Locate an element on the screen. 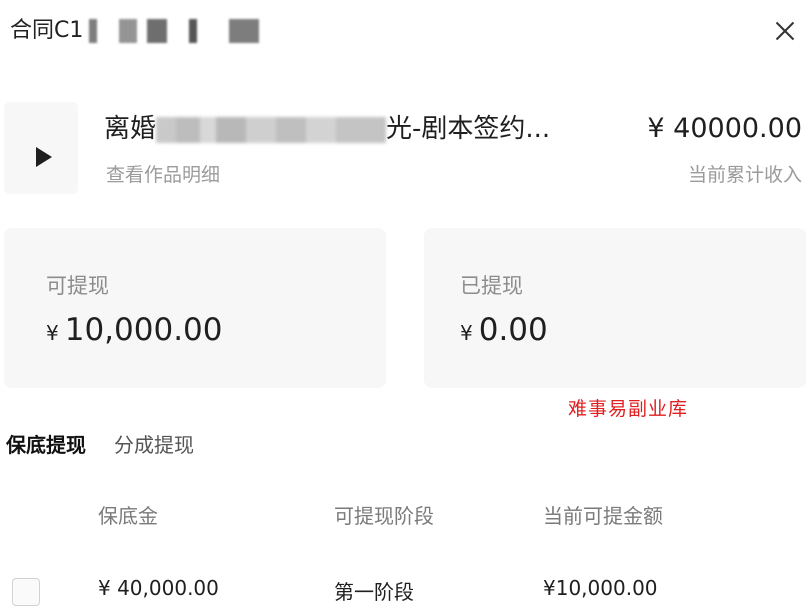 The width and height of the screenshot is (810, 610). work-title-prefix: 离婚 is located at coordinates (130, 129).